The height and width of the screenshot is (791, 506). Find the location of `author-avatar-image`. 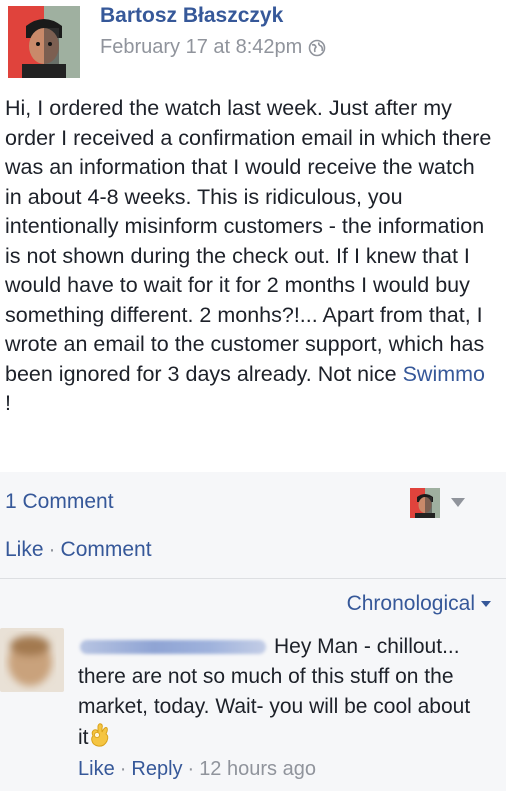

author-avatar-image is located at coordinates (44, 42).